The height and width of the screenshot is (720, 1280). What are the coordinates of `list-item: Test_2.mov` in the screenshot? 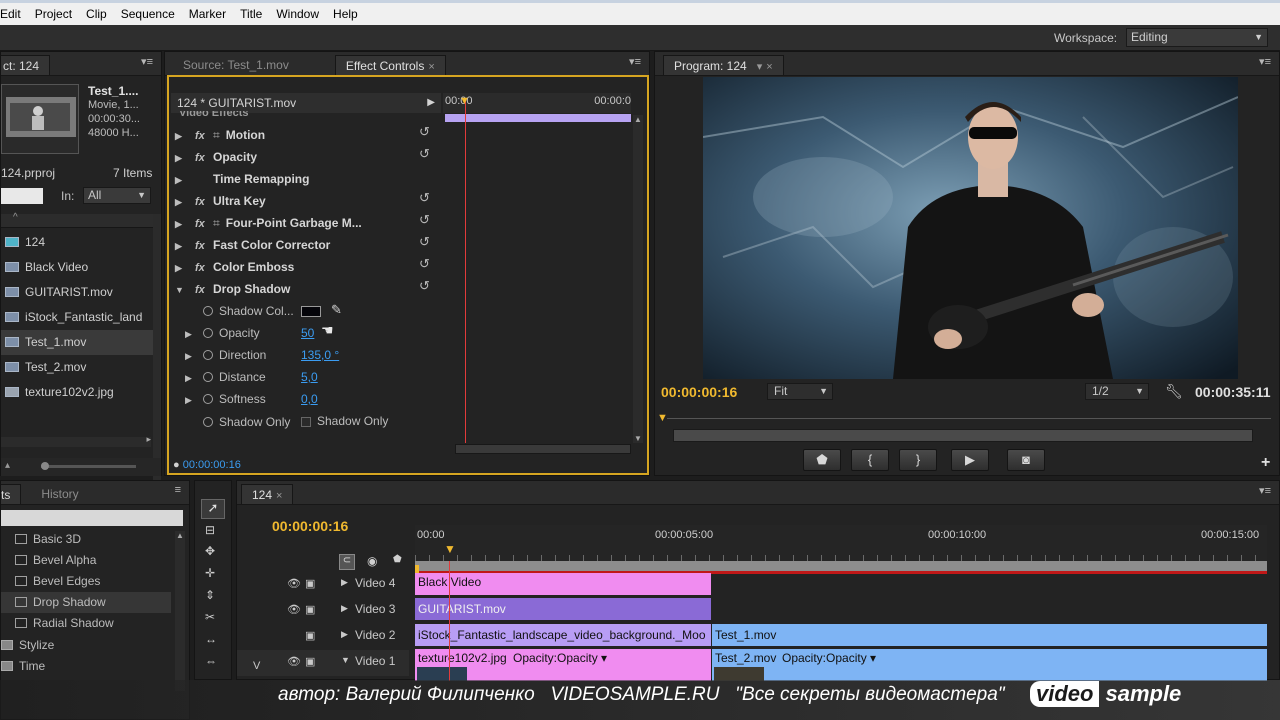 It's located at (77, 367).